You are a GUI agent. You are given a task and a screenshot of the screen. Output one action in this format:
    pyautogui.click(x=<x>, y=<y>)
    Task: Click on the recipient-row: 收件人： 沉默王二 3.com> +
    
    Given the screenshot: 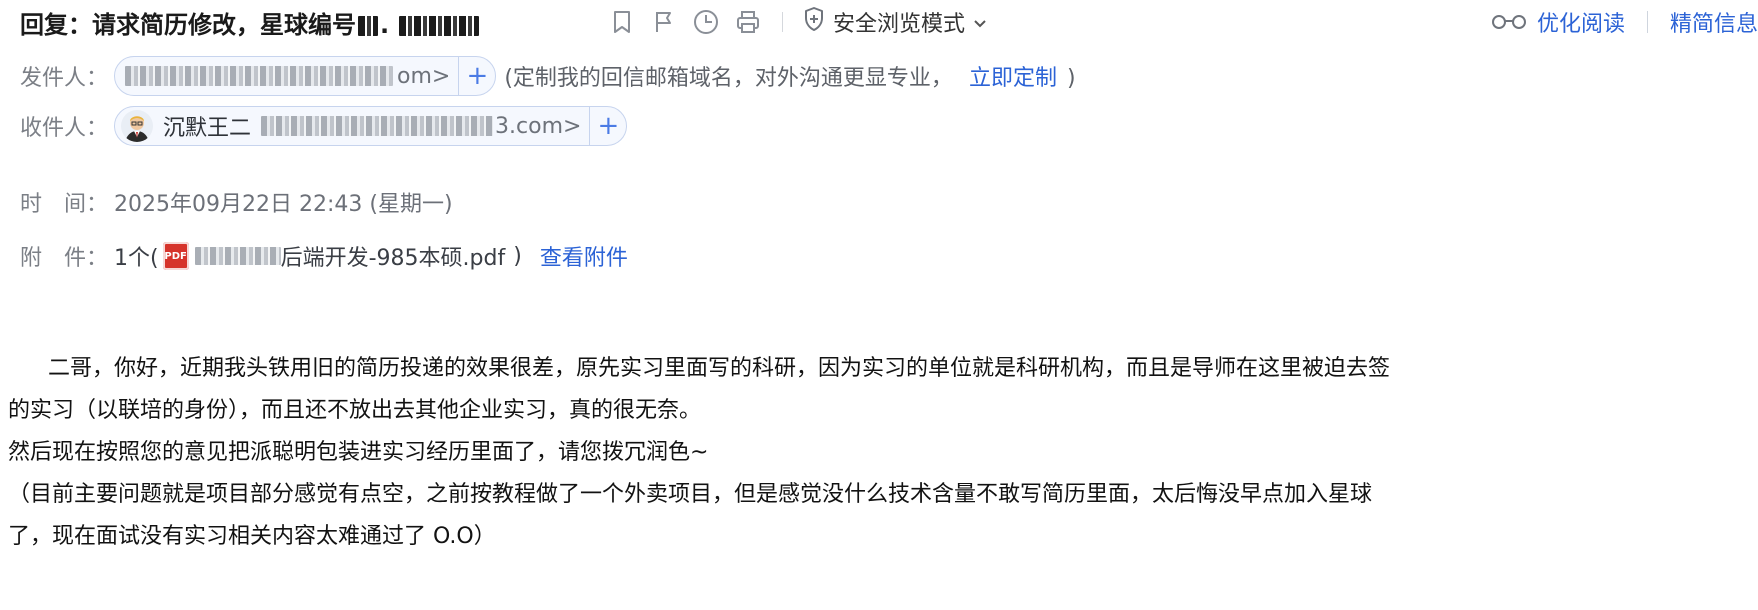 What is the action you would take?
    pyautogui.click(x=324, y=126)
    